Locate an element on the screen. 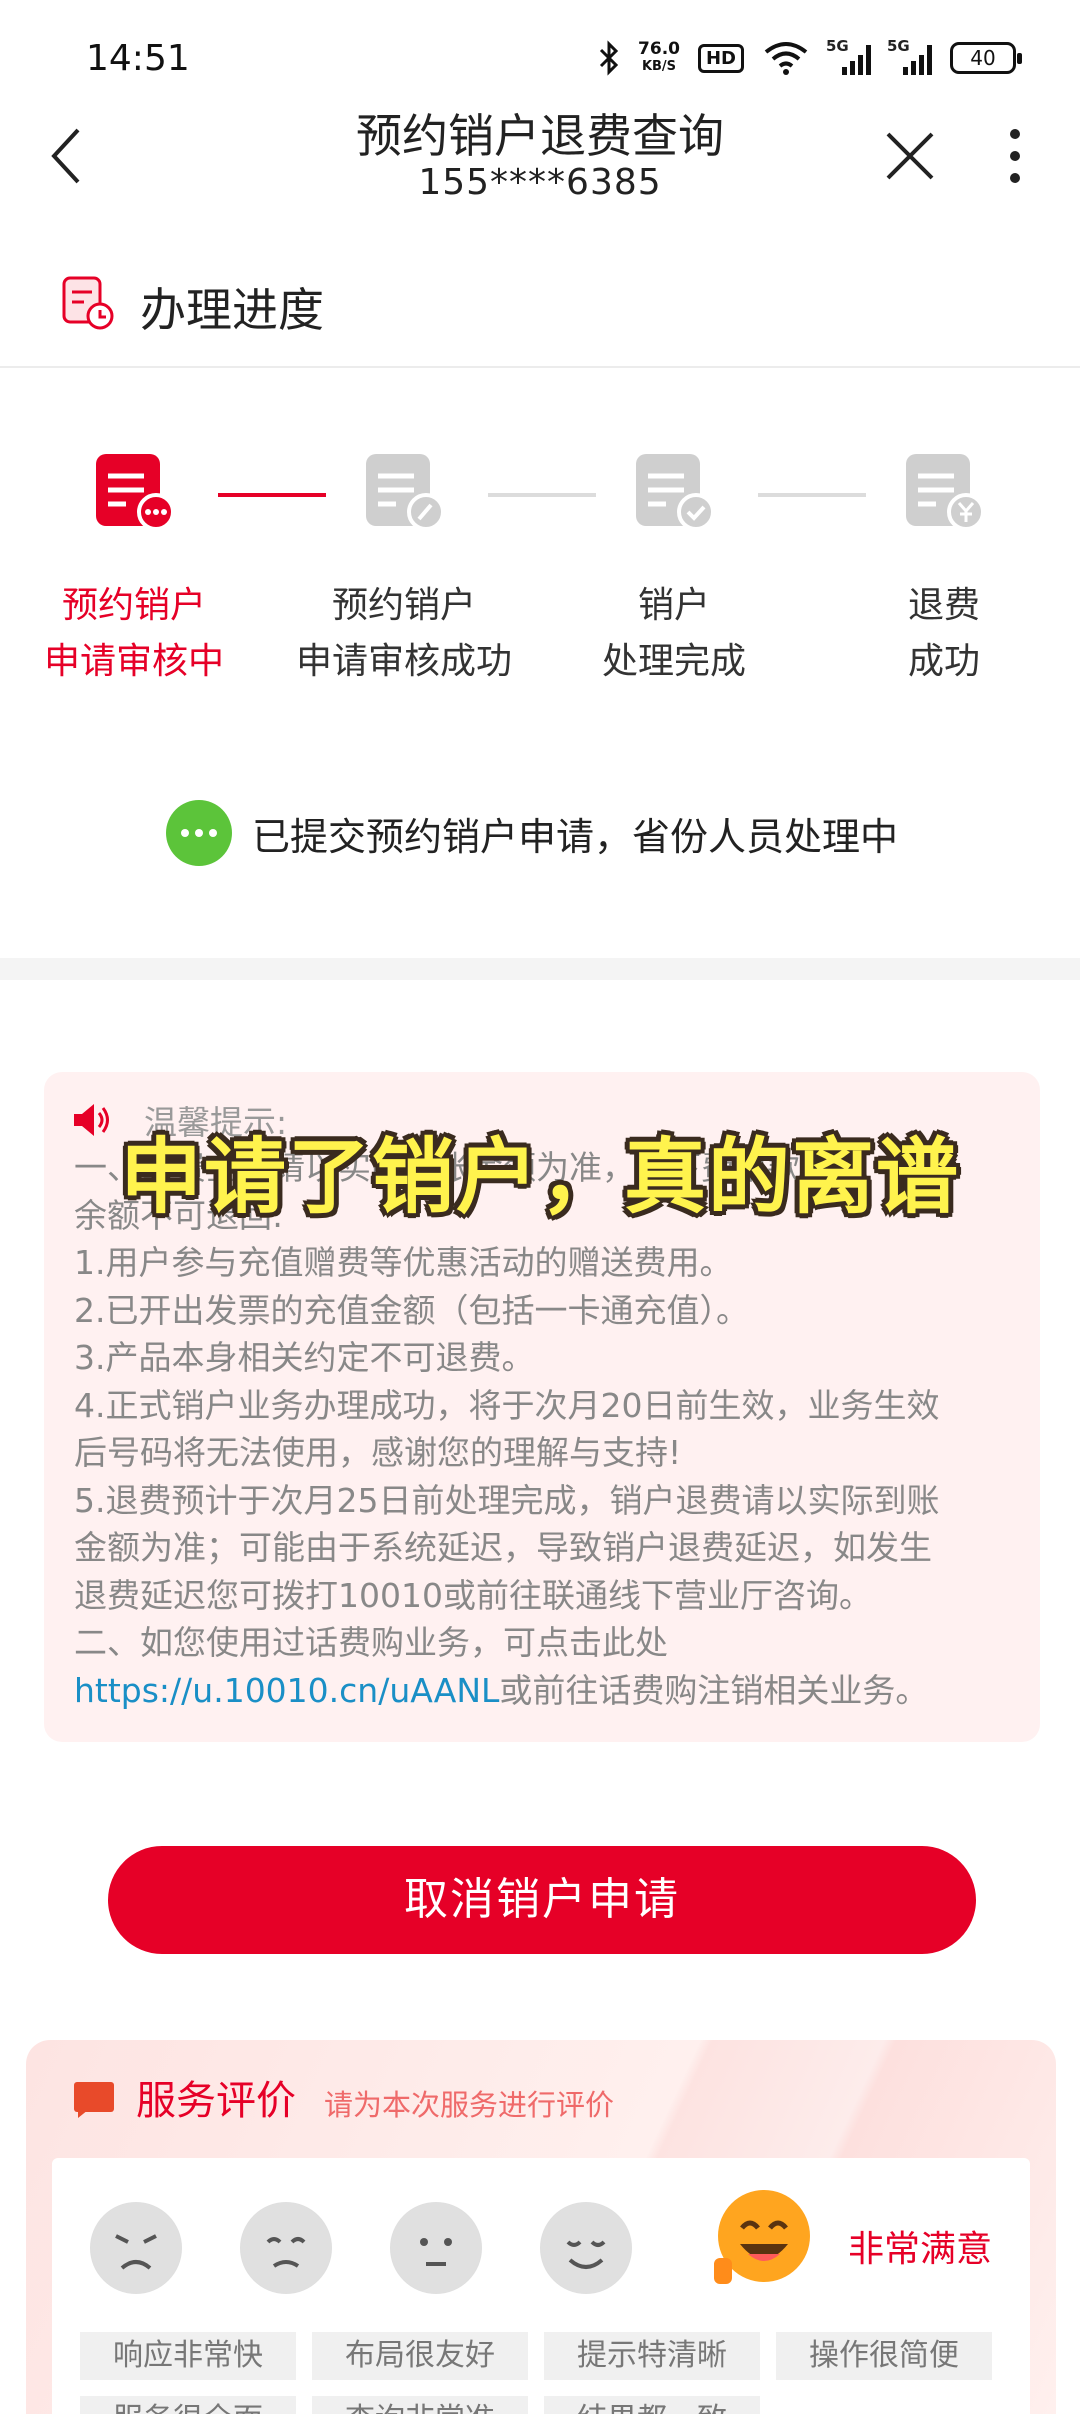 This screenshot has height=2414, width=1080. selected-rating-label: 非常满意 is located at coordinates (920, 2249).